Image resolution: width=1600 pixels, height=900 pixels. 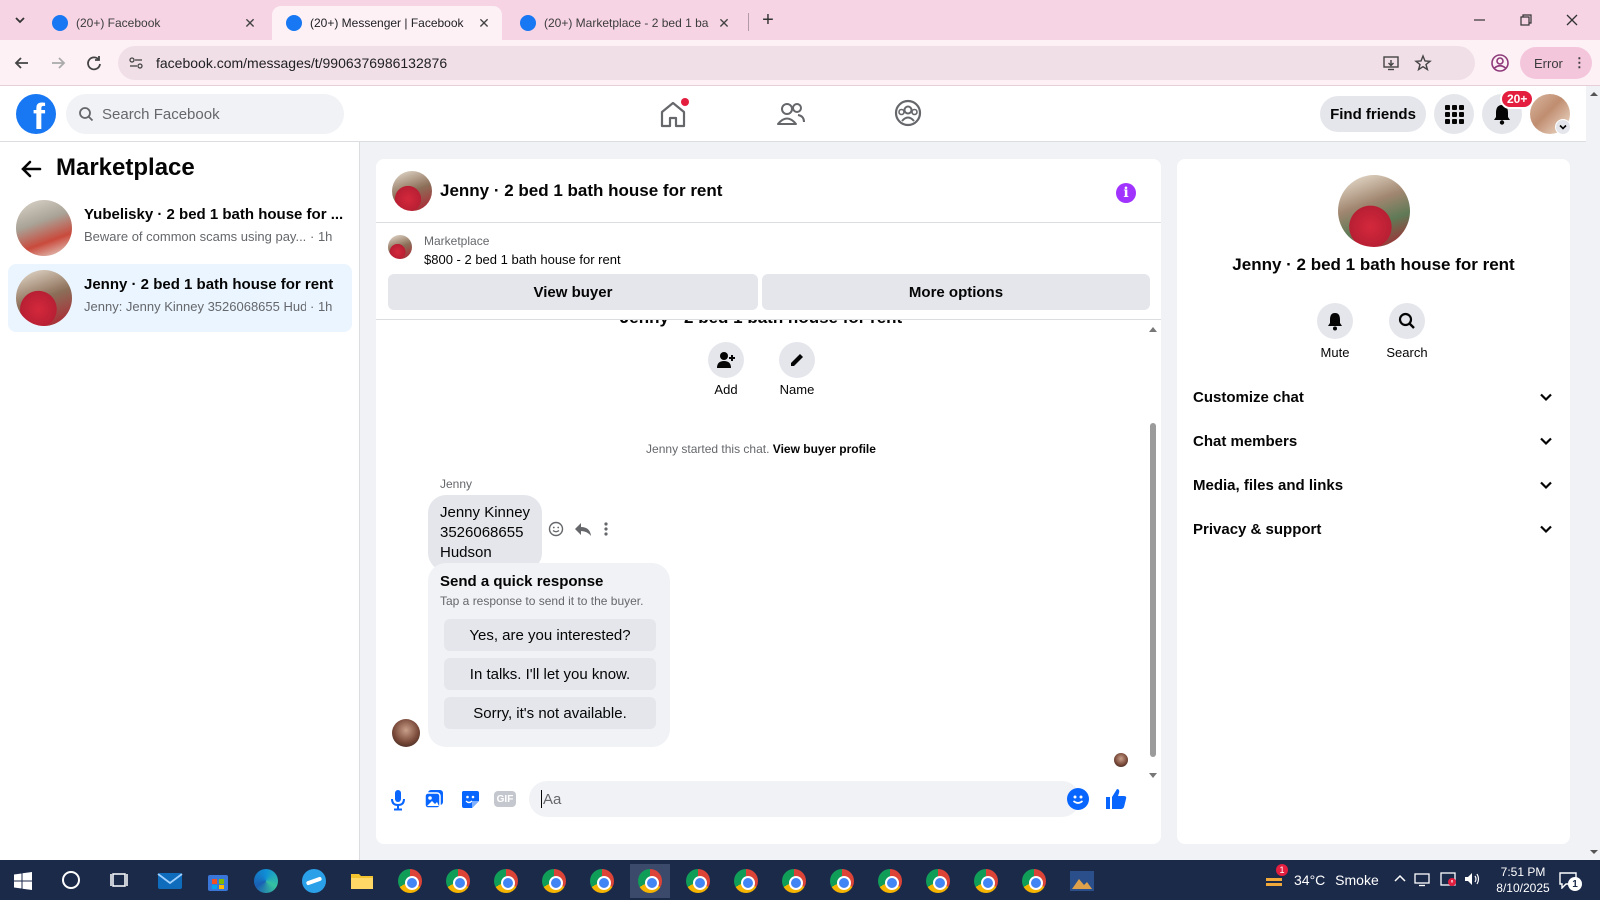 What do you see at coordinates (266, 881) in the screenshot?
I see `edge-browser-icon` at bounding box center [266, 881].